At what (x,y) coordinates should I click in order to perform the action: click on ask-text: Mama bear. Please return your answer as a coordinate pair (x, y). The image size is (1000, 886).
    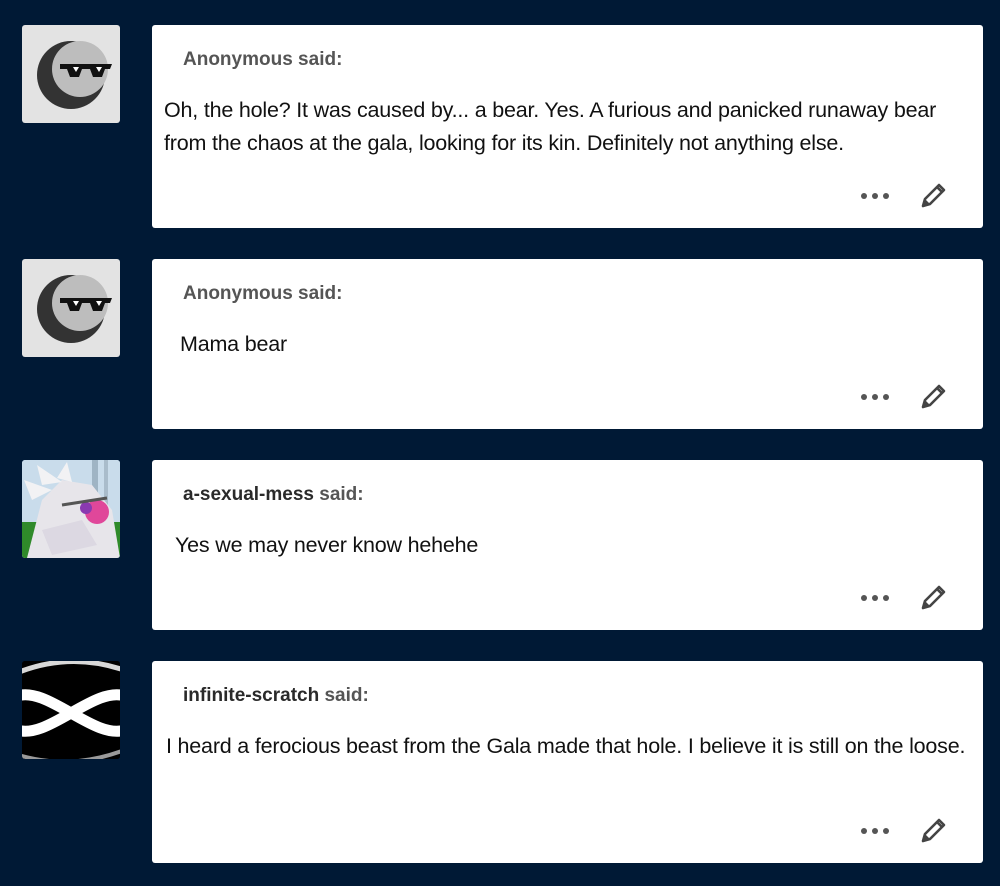
    Looking at the image, I should click on (233, 344).